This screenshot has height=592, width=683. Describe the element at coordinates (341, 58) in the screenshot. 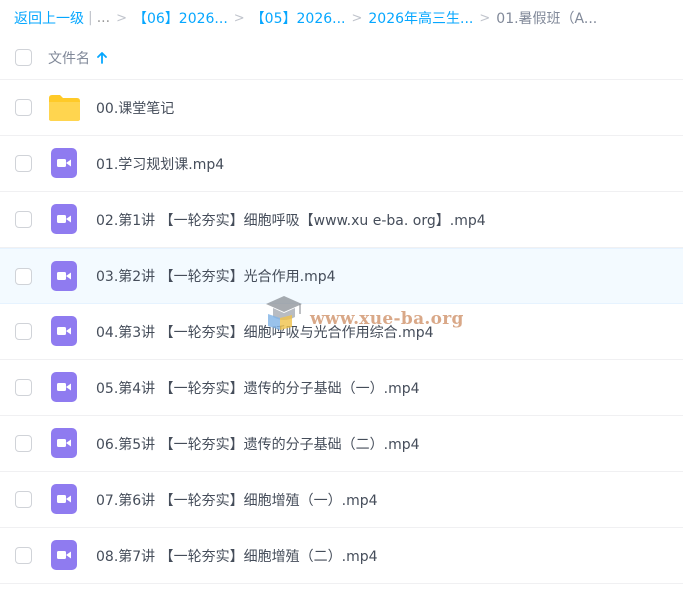

I see `file-list-header: 文件名` at that location.